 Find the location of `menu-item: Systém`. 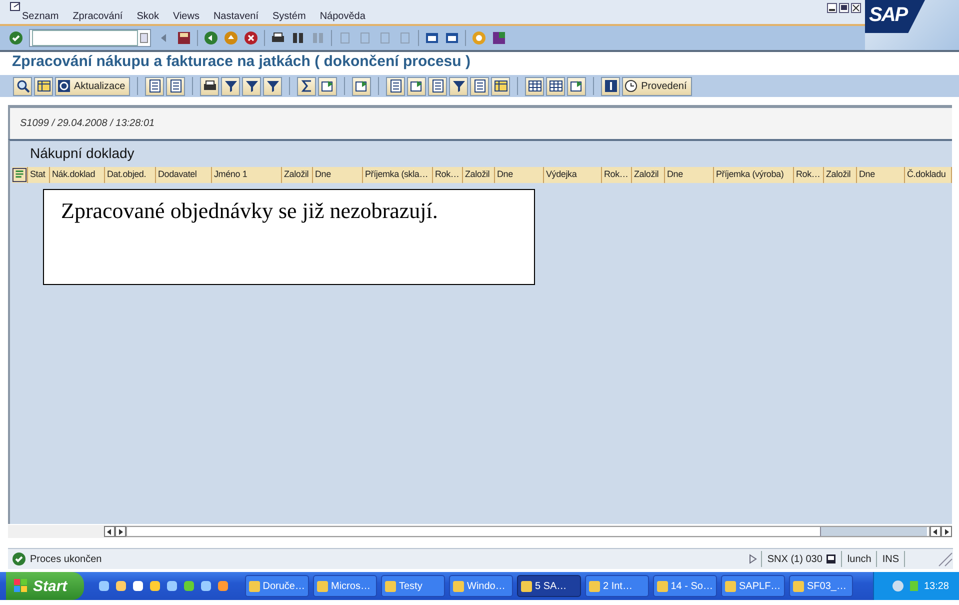

menu-item: Systém is located at coordinates (289, 16).